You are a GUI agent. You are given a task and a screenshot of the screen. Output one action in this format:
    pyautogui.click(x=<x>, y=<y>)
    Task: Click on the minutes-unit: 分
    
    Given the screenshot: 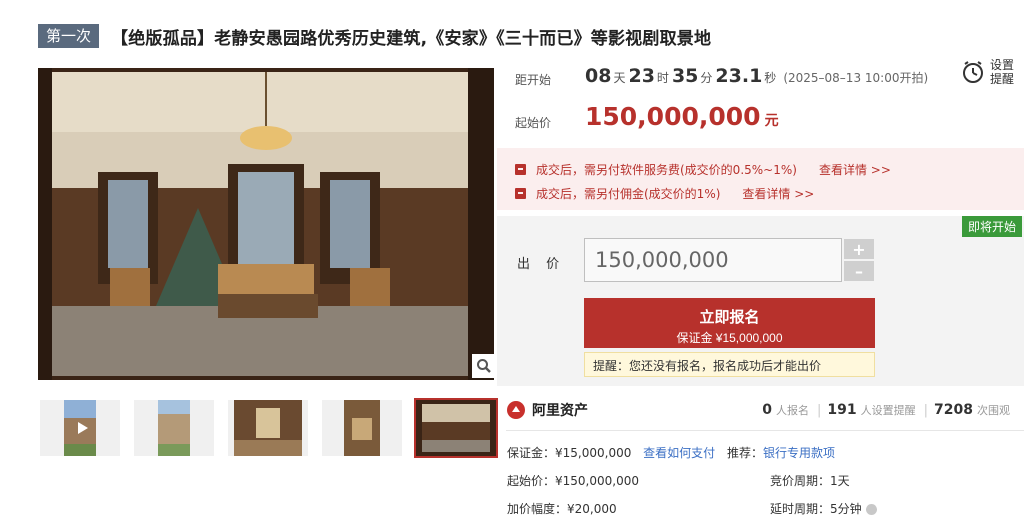 What is the action you would take?
    pyautogui.click(x=706, y=78)
    